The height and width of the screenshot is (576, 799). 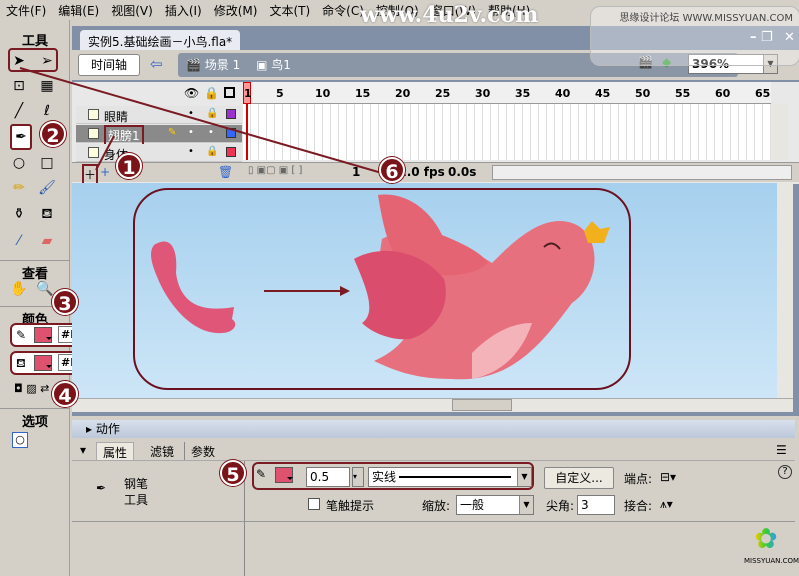 I want to click on brush-tool-icon: 🖌, so click(x=47, y=188).